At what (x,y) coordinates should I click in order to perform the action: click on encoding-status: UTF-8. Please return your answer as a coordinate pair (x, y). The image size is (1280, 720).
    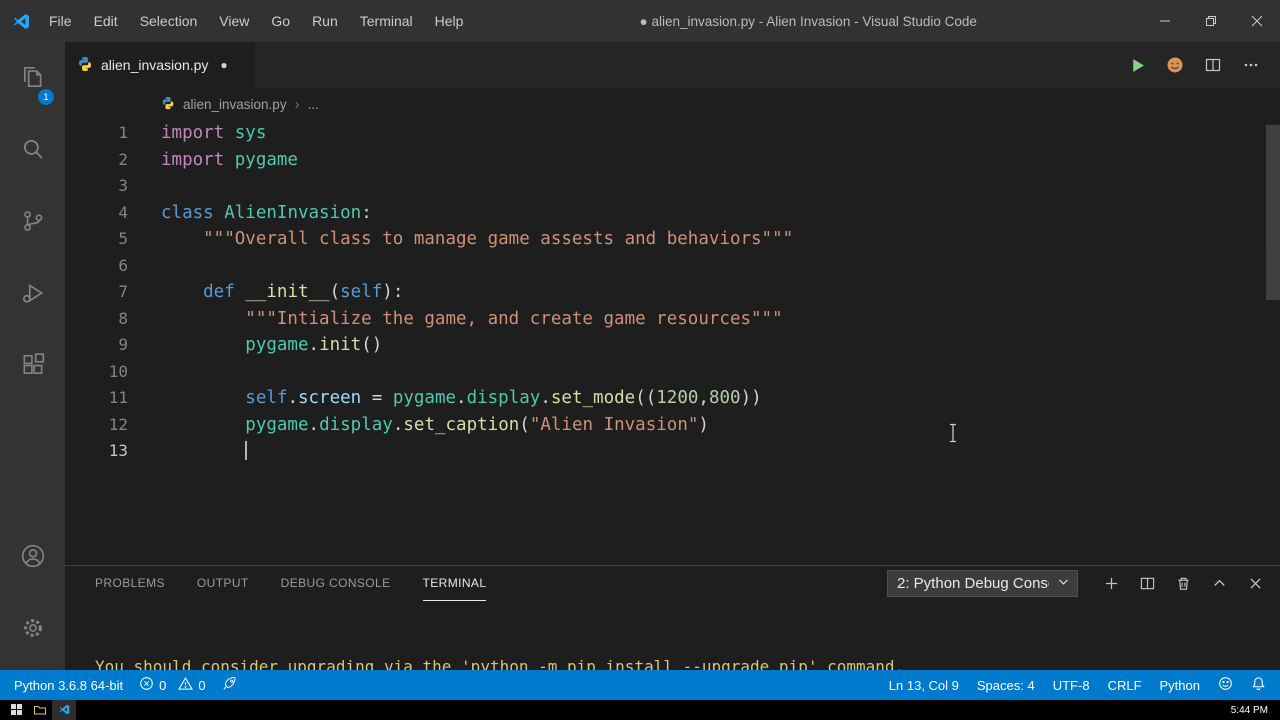
    Looking at the image, I should click on (1071, 685).